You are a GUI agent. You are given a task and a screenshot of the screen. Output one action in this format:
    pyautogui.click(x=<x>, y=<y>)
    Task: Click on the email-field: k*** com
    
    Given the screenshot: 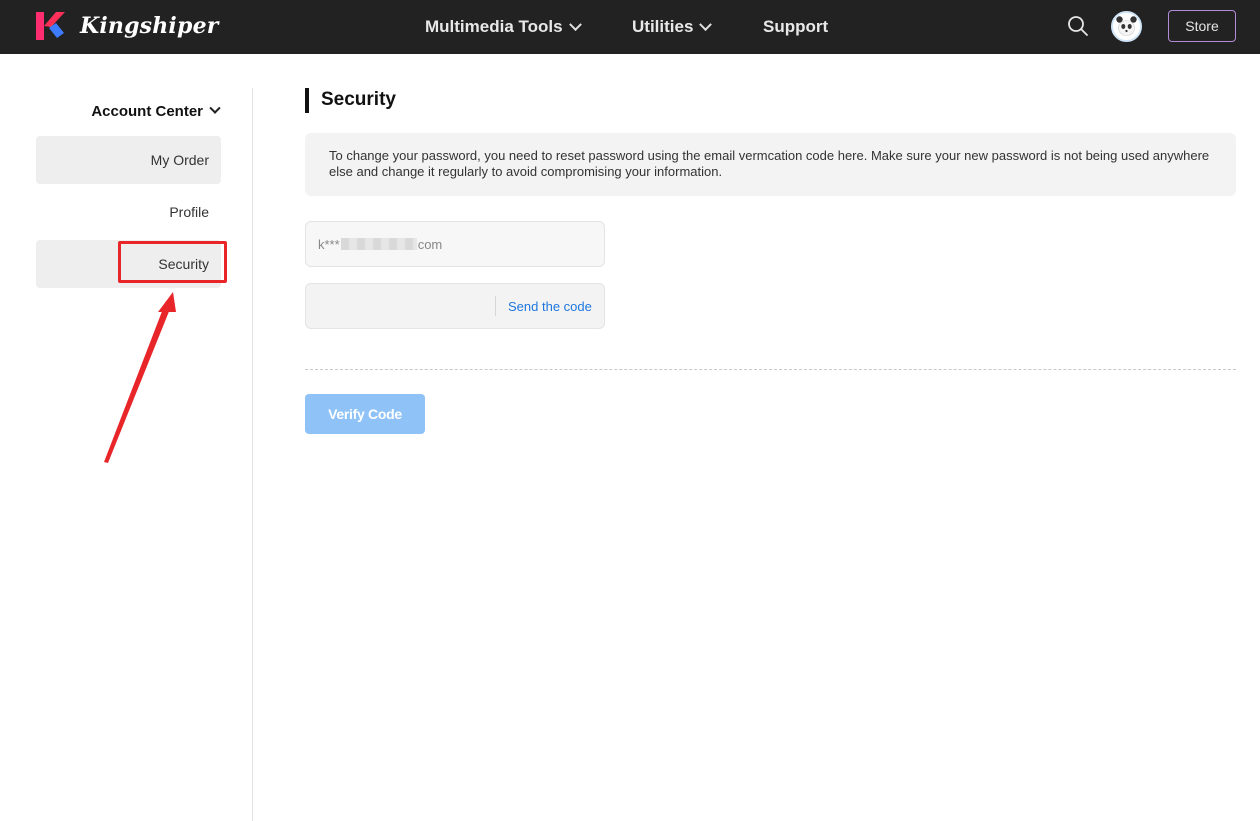 What is the action you would take?
    pyautogui.click(x=455, y=244)
    